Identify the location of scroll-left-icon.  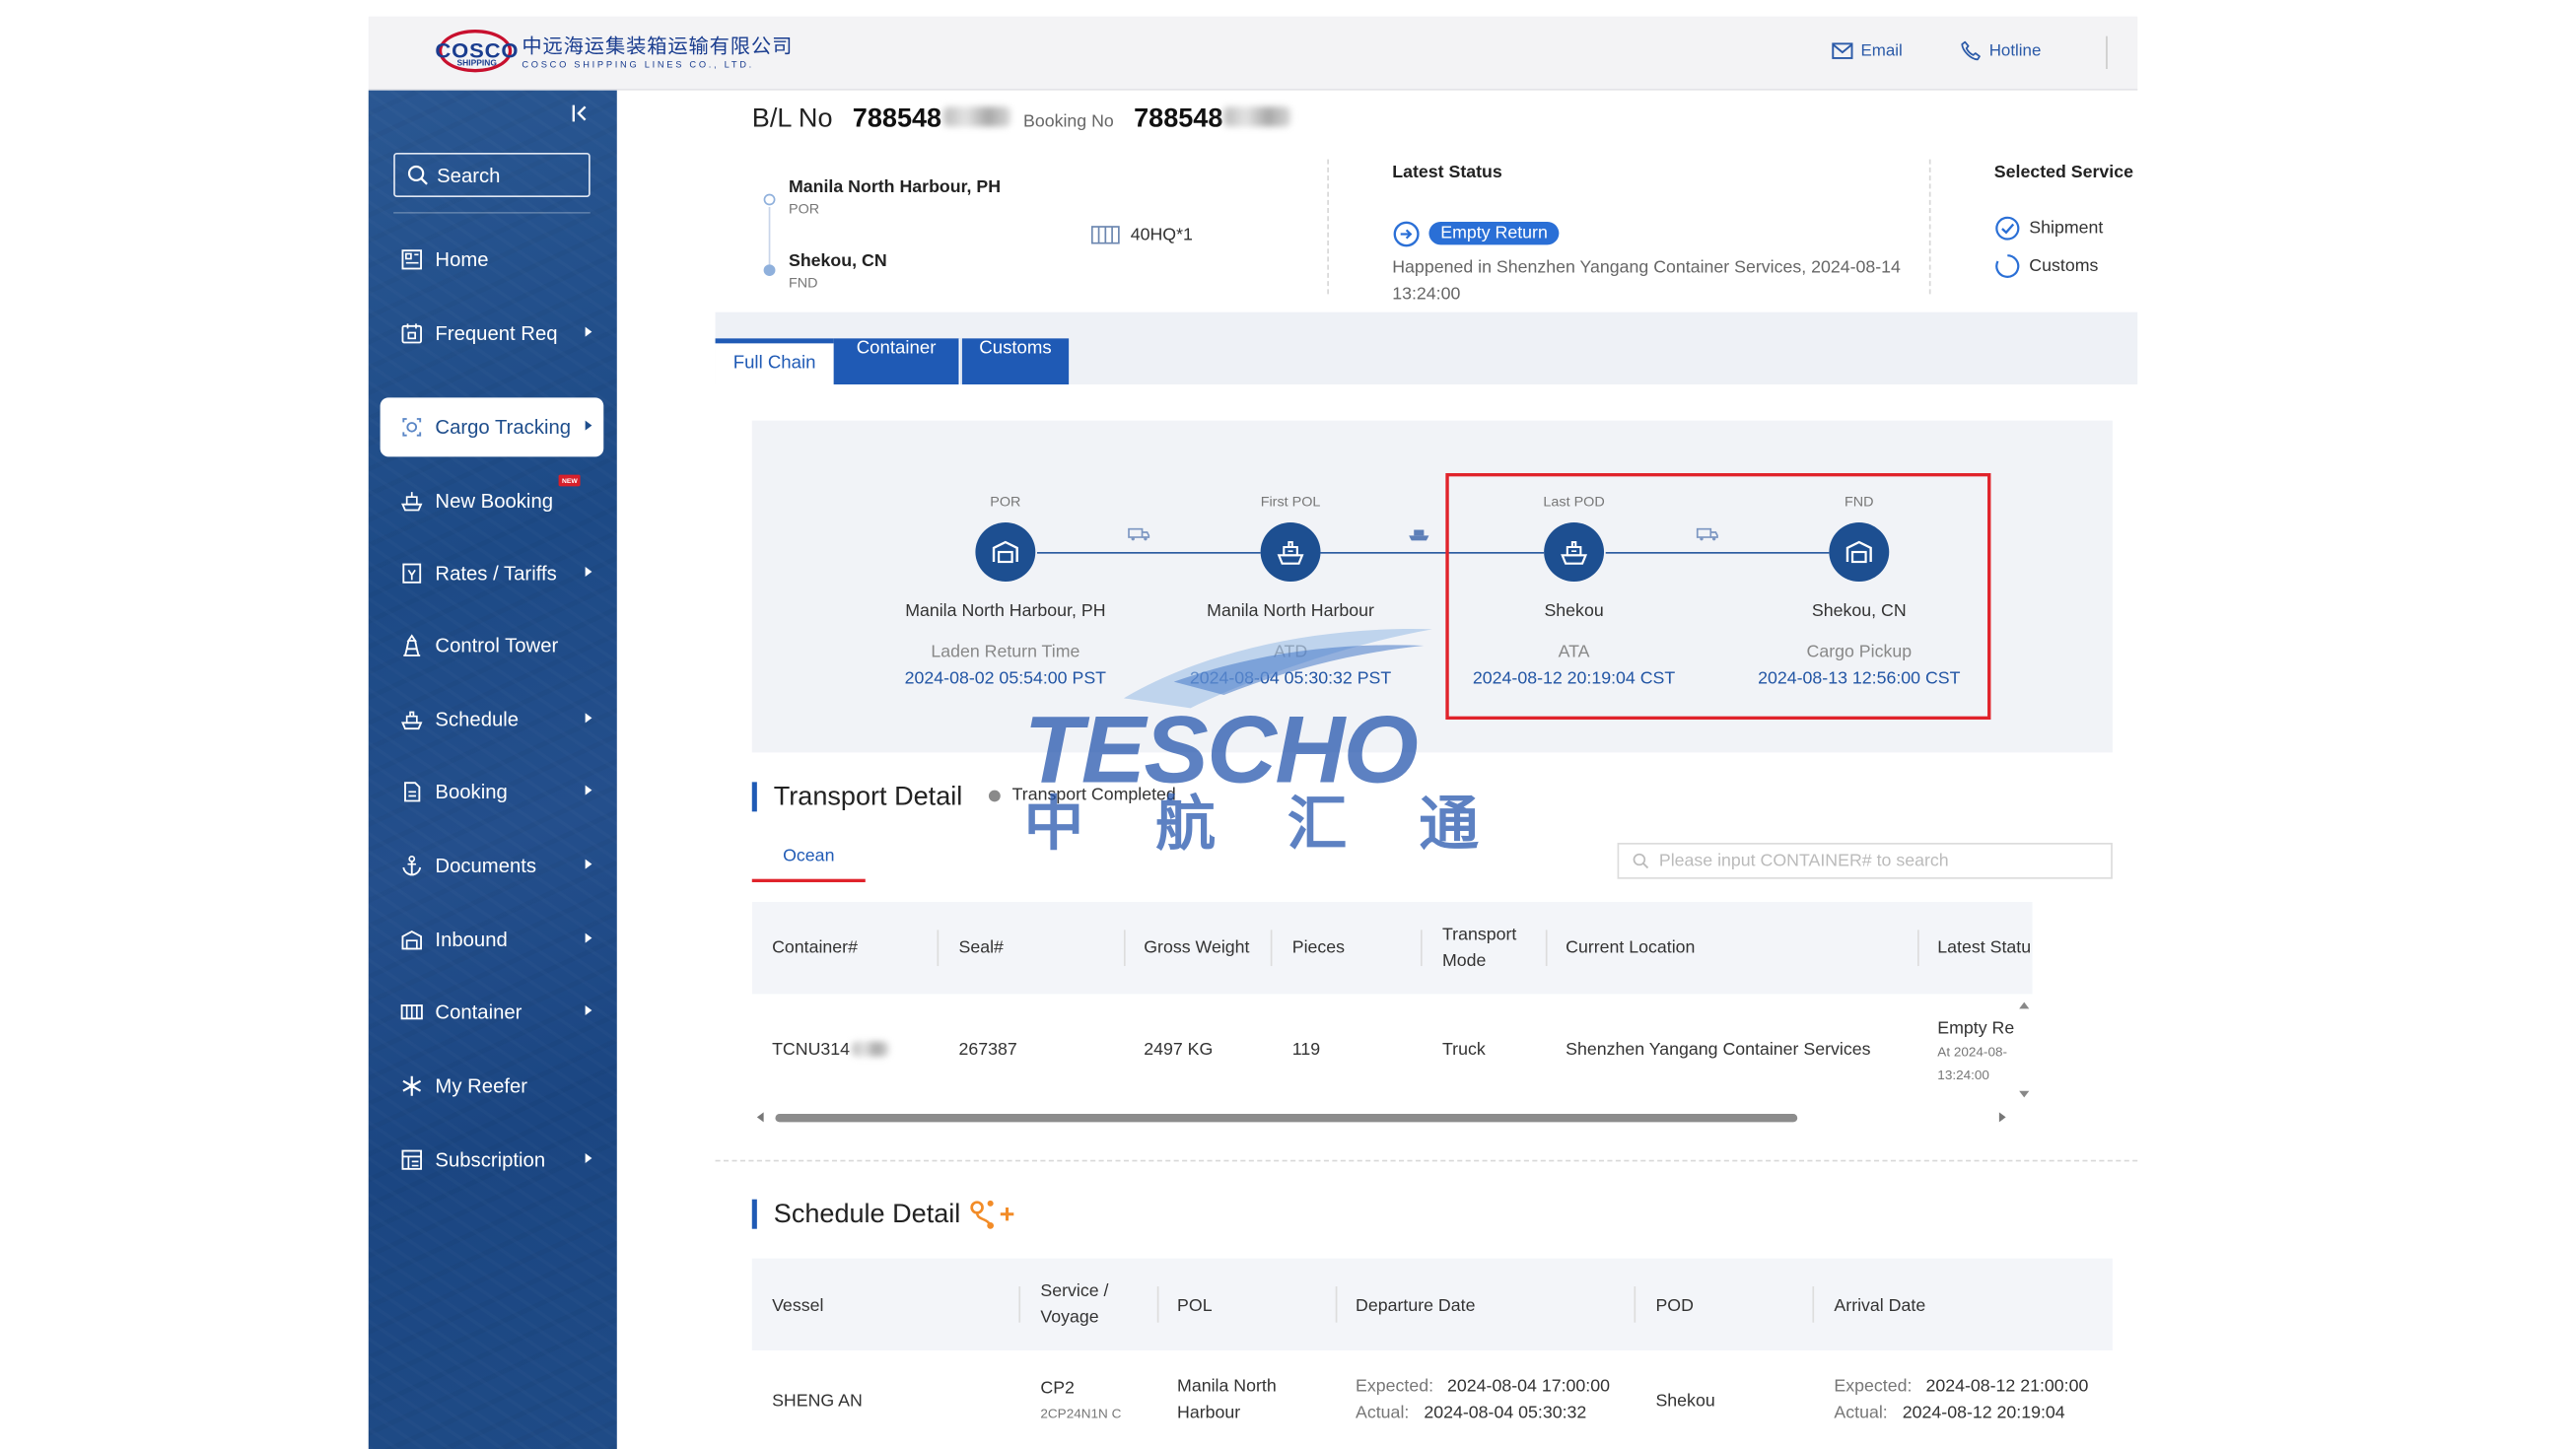
(760, 1117).